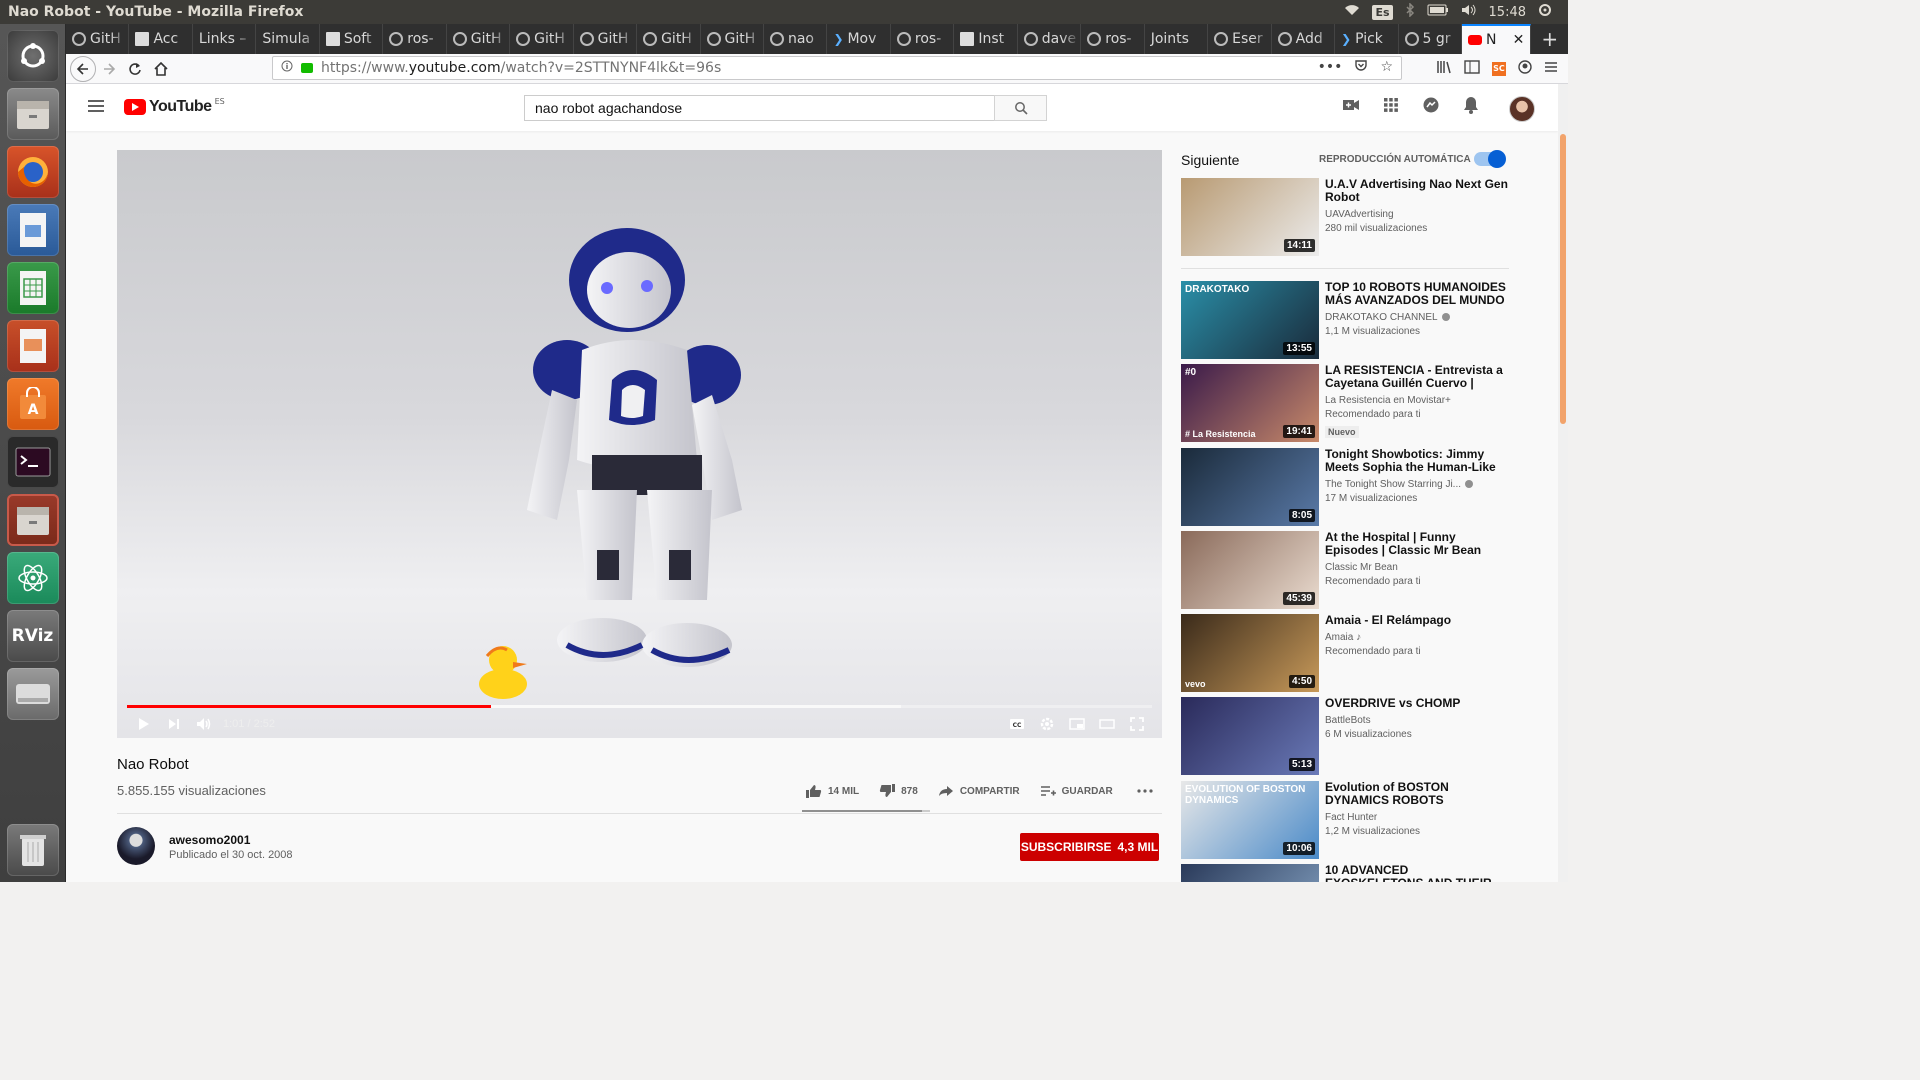 Image resolution: width=1920 pixels, height=1080 pixels. What do you see at coordinates (1250, 820) in the screenshot?
I see `video-thumbnail: EVOLUTION OF BOSTON DYNAMICS 10:06` at bounding box center [1250, 820].